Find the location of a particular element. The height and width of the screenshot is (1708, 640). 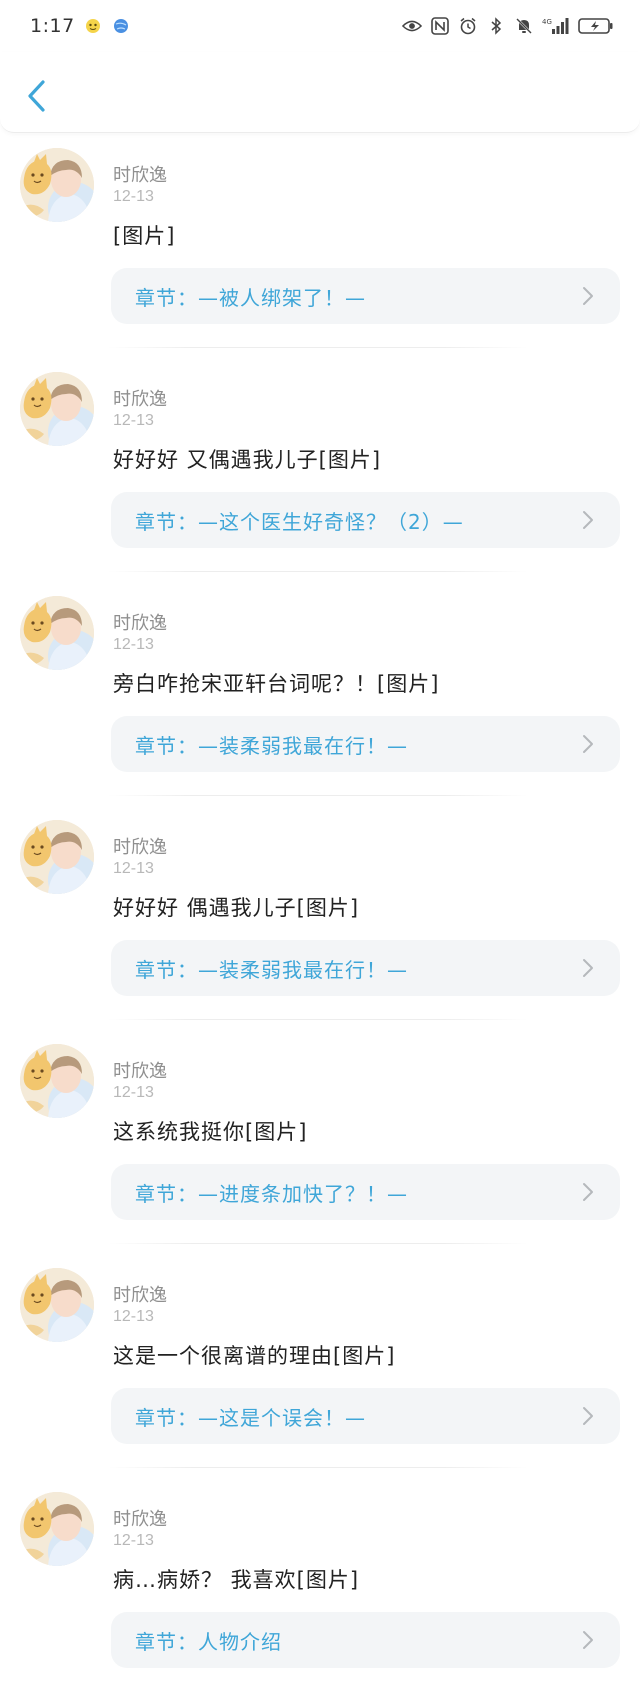

status-left: 1:17 is located at coordinates (80, 26).